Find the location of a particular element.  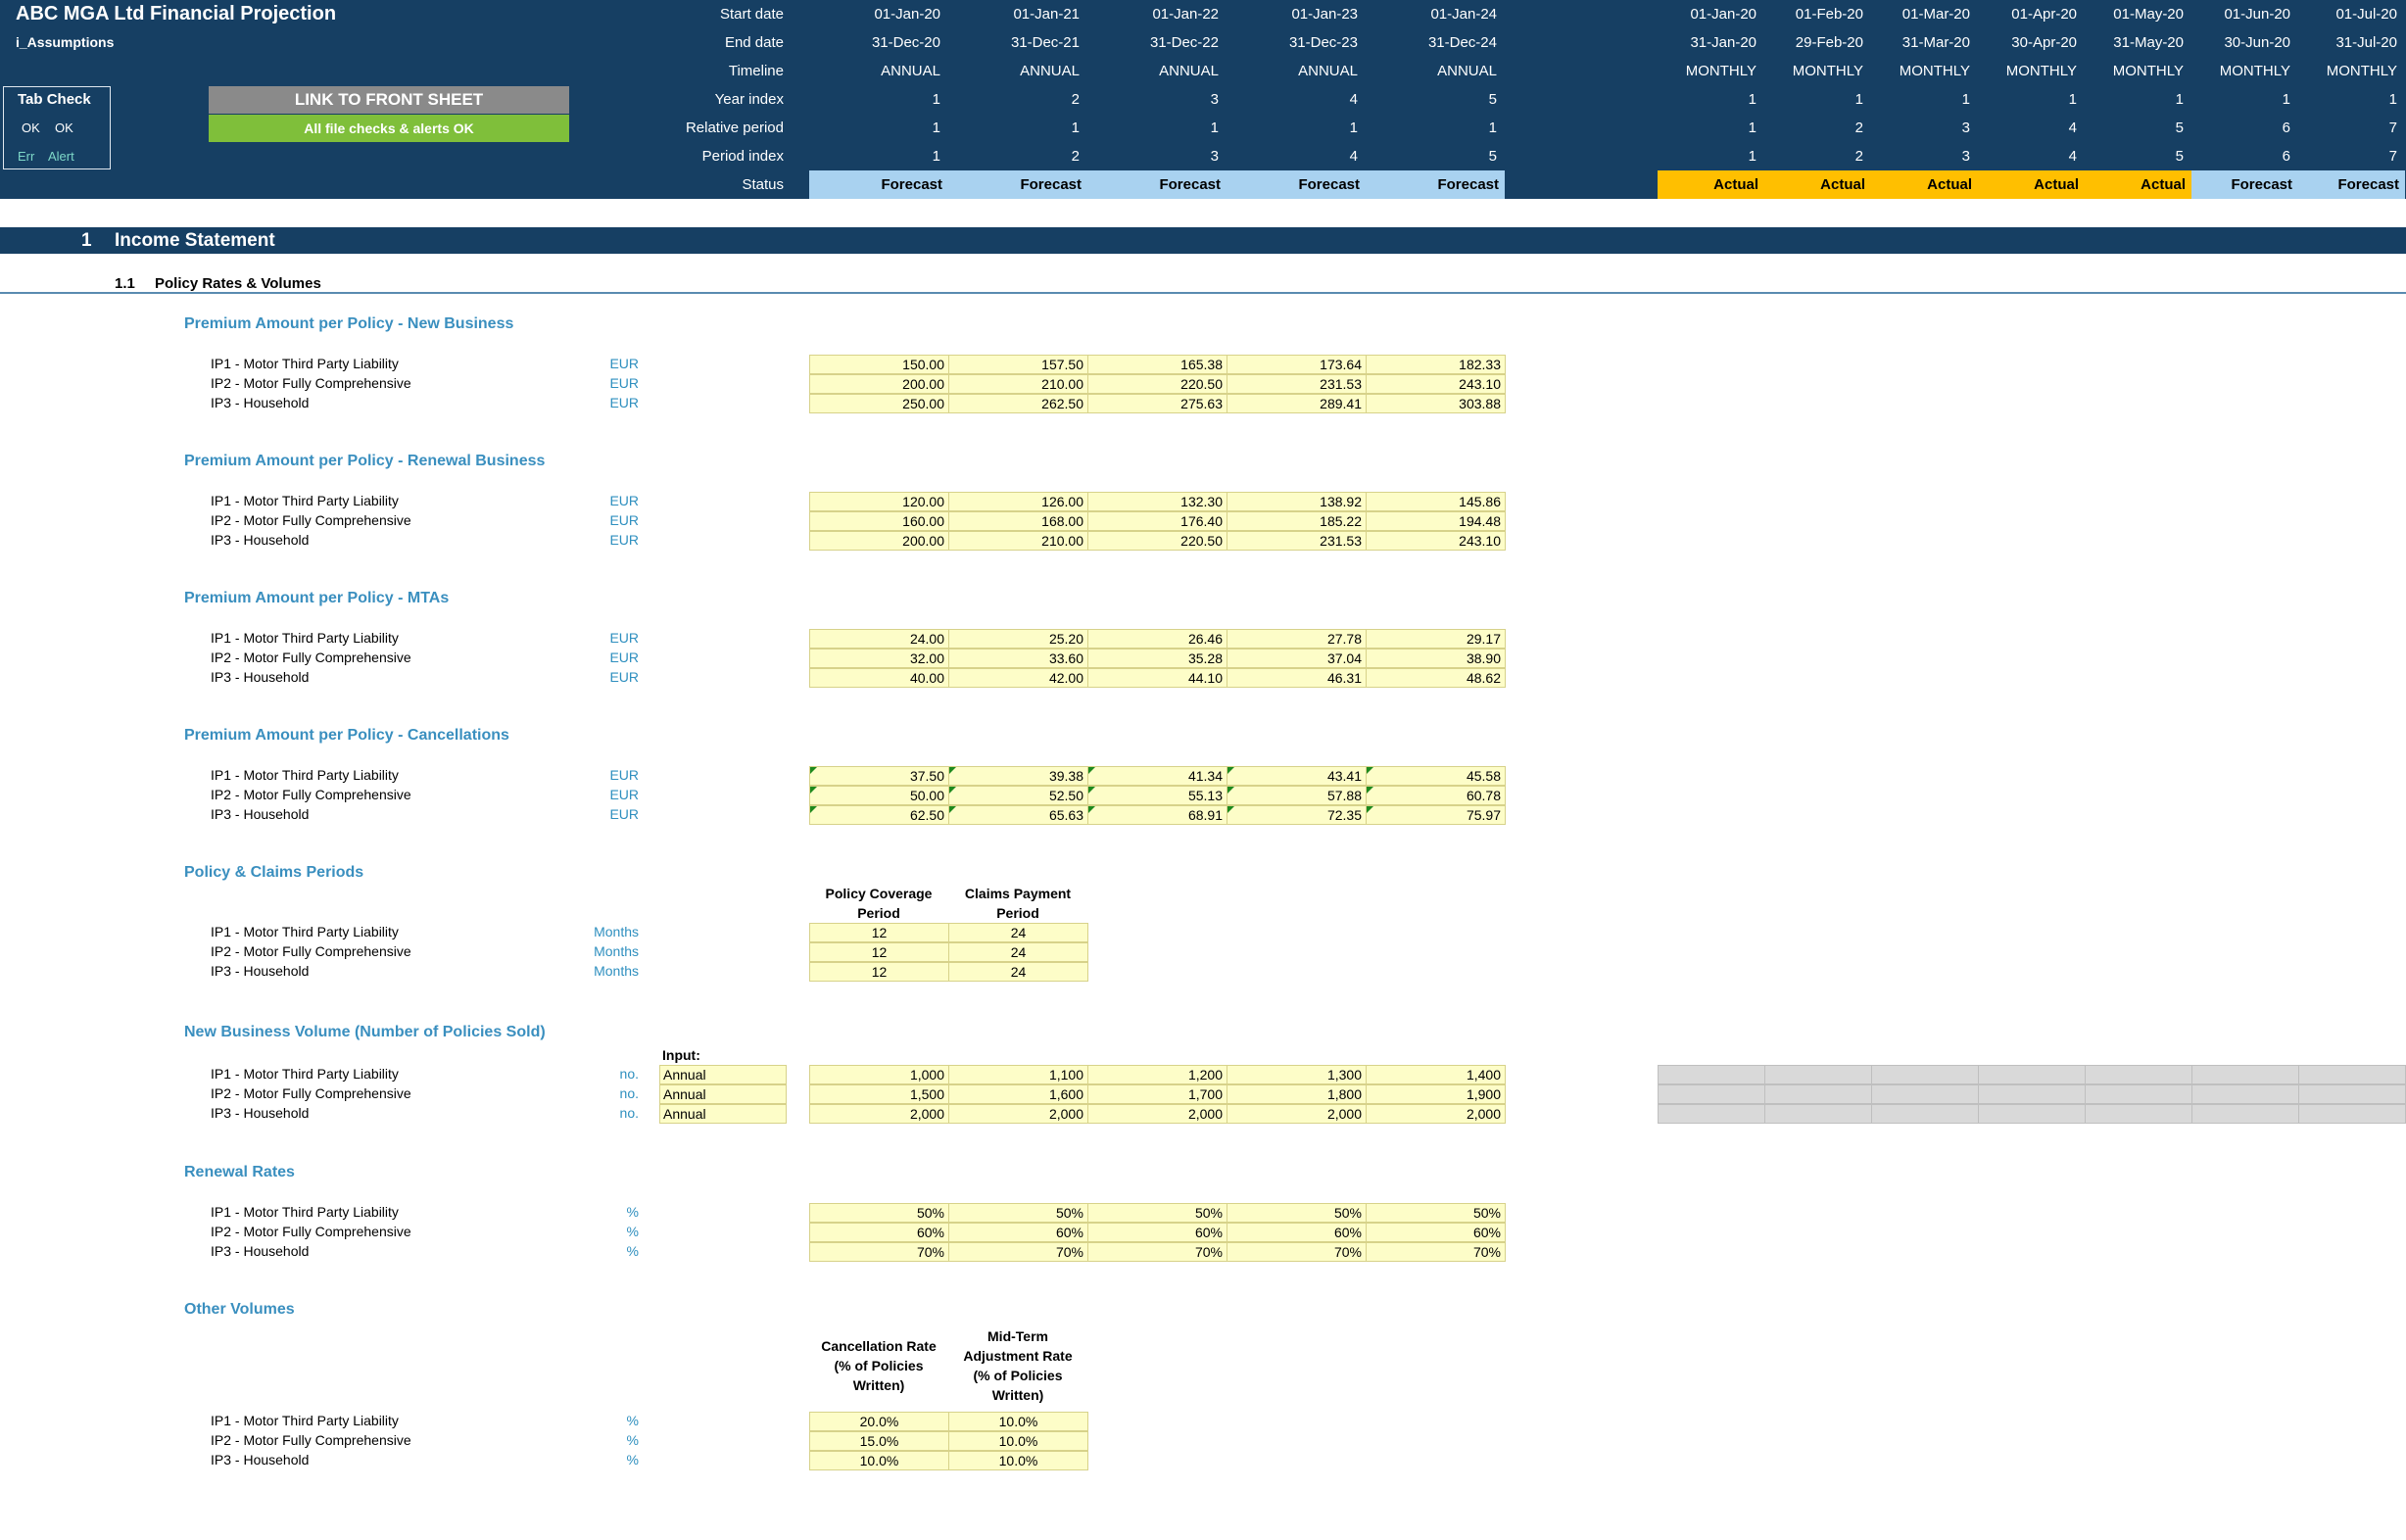

new_business-input-cell: 275.63 is located at coordinates (1157, 403).